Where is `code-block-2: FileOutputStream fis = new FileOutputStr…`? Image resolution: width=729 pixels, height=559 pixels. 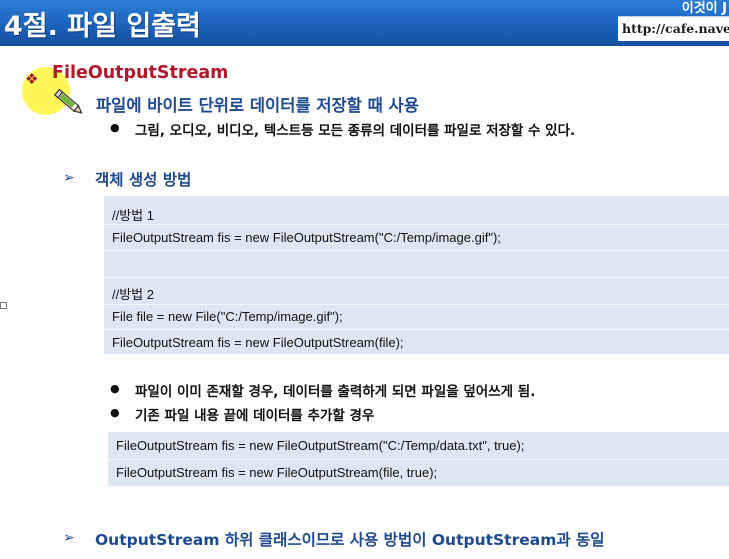 code-block-2: FileOutputStream fis = new FileOutputStr… is located at coordinates (418, 459).